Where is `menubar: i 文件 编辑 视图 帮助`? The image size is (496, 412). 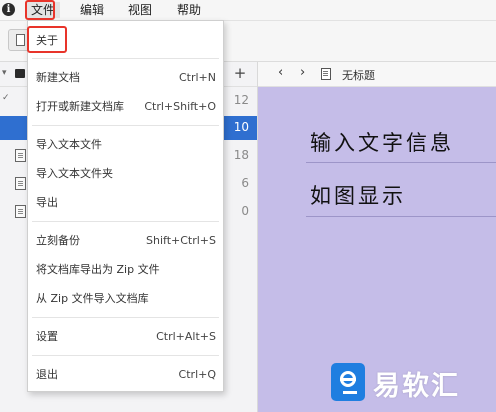 menubar: i 文件 编辑 视图 帮助 is located at coordinates (248, 10).